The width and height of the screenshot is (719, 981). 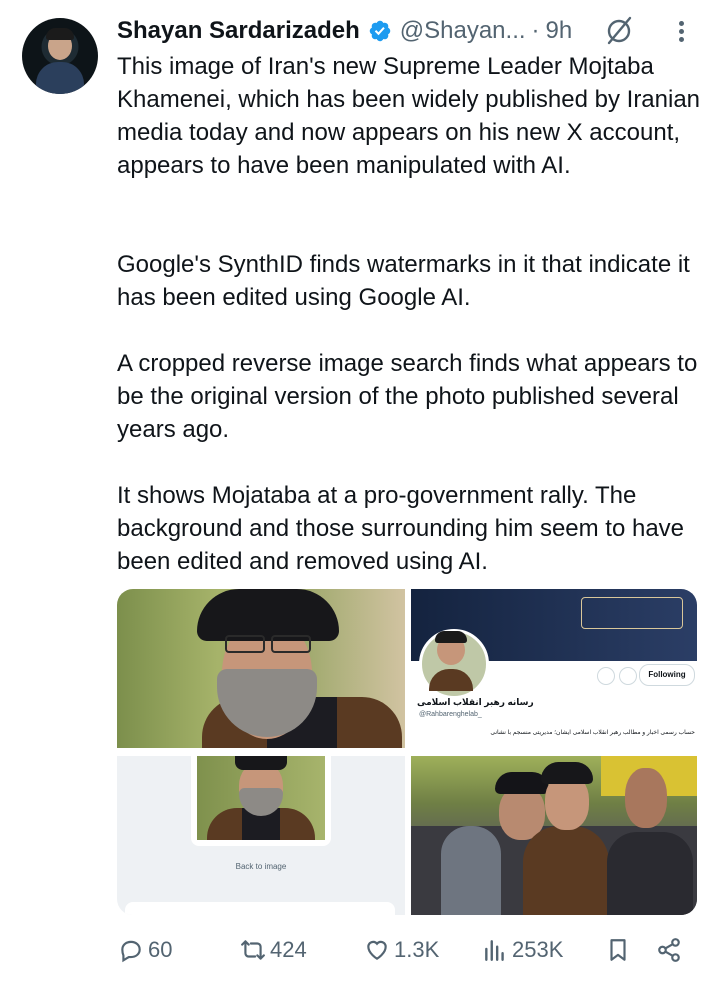 What do you see at coordinates (380, 31) in the screenshot?
I see `verified-badge-icon` at bounding box center [380, 31].